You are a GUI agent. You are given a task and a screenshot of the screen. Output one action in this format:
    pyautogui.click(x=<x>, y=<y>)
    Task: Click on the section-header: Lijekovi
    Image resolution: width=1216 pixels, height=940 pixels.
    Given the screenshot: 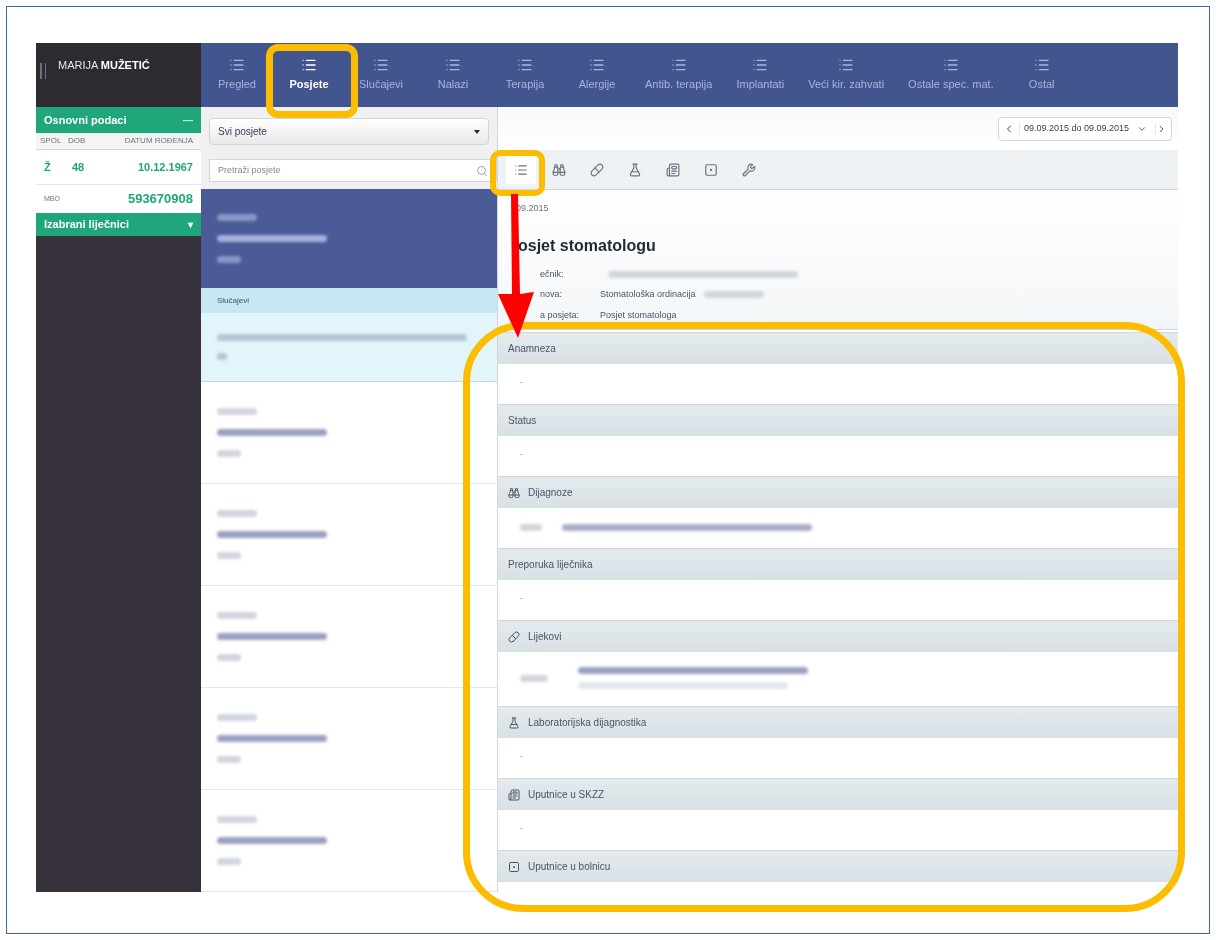 What is the action you would take?
    pyautogui.click(x=838, y=636)
    